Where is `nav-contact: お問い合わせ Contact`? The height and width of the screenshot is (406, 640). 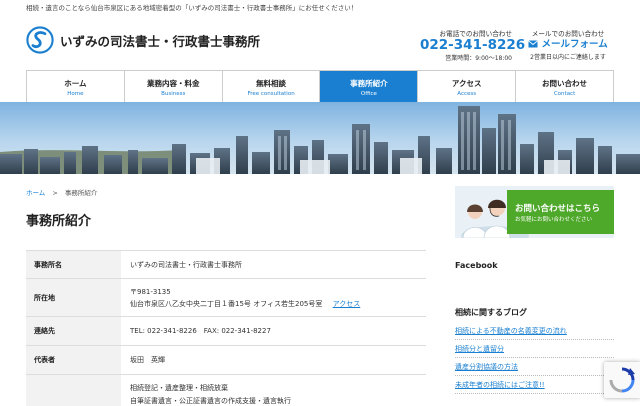
nav-contact: お問い合わせ Contact is located at coordinates (564, 86).